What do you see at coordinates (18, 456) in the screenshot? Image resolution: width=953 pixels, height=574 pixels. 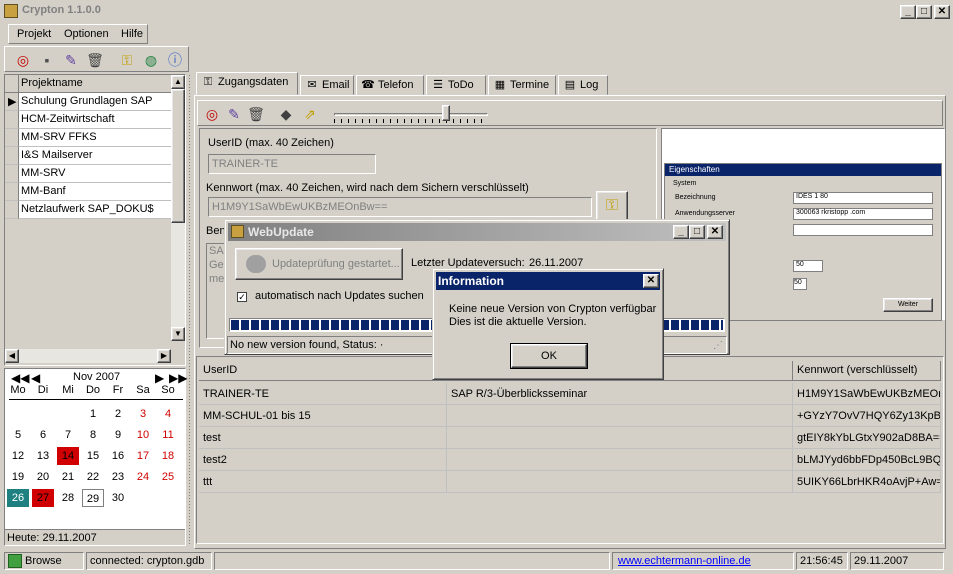 I see `calendar-day: 12` at bounding box center [18, 456].